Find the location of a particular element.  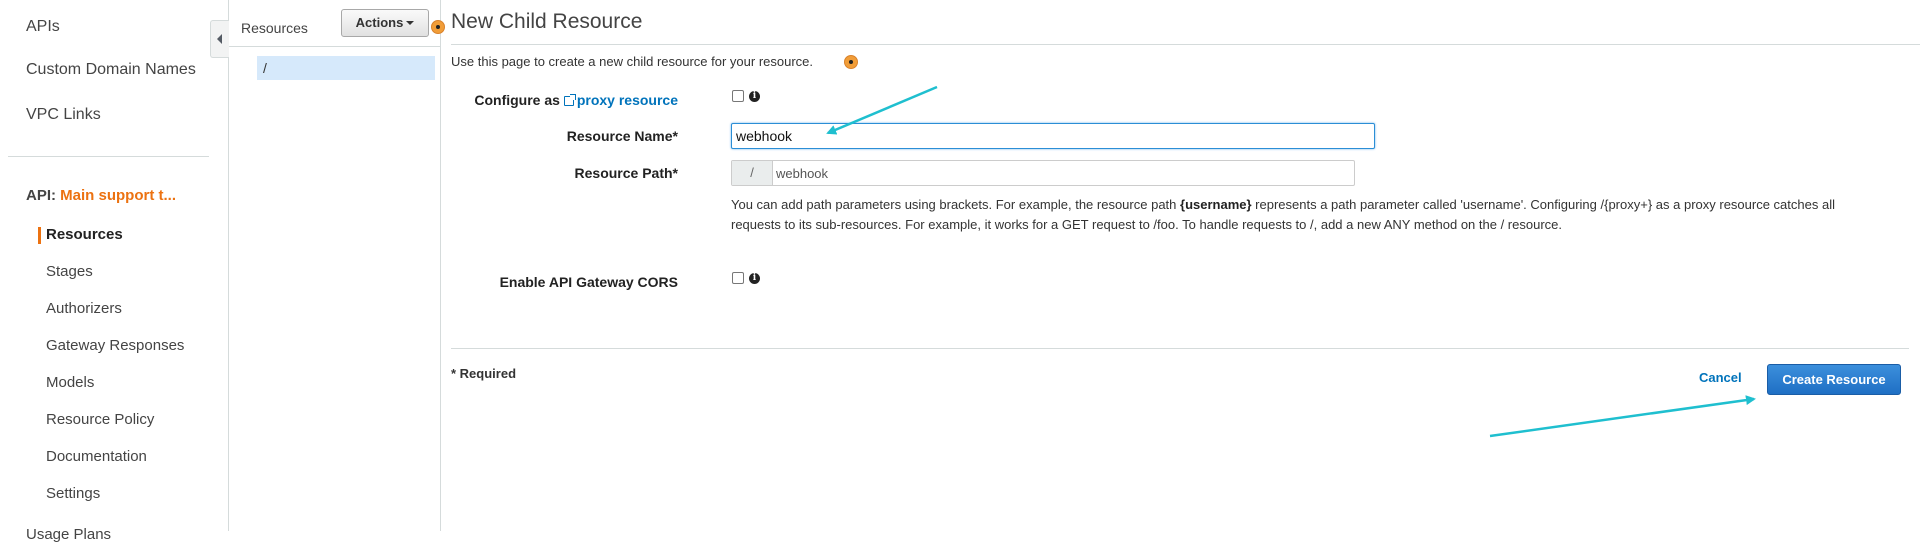

resource-path-prefix: / is located at coordinates (752, 173).